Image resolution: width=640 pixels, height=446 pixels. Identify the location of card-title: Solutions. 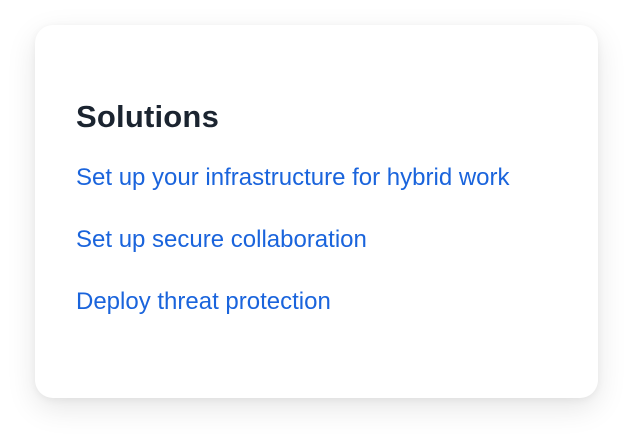
(148, 116).